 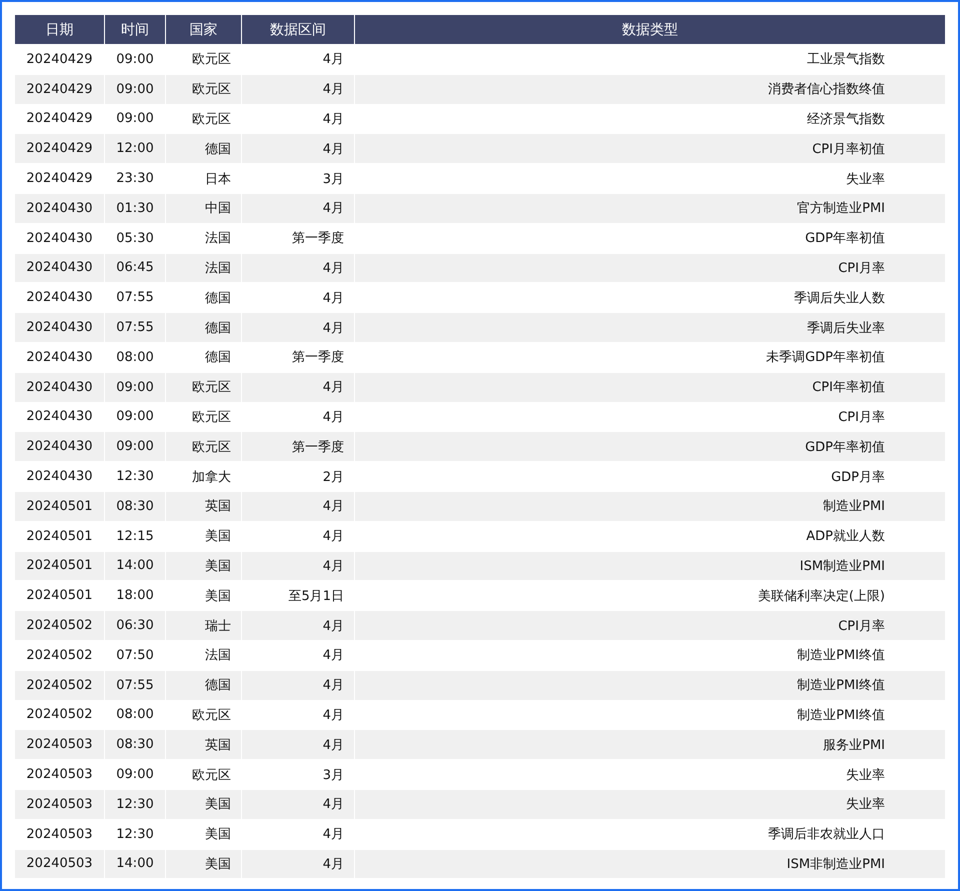 I want to click on column-header: 日期, so click(x=59, y=29).